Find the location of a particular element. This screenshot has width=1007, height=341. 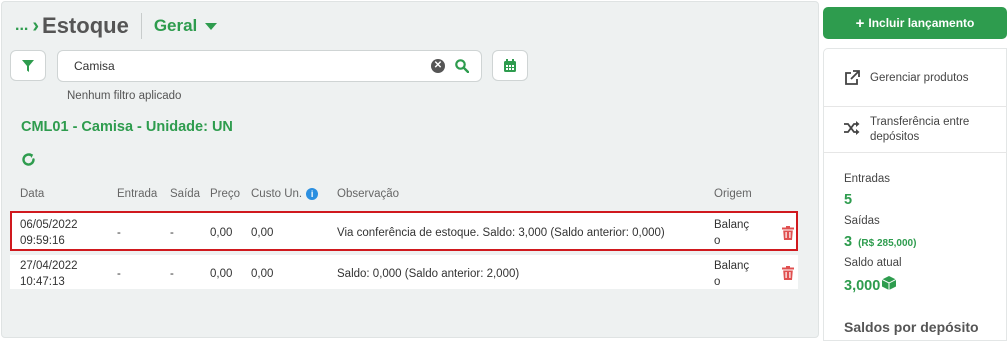

row-observacao: Saldo: 0,000 (Saldo anterior: 2,000) is located at coordinates (428, 274).